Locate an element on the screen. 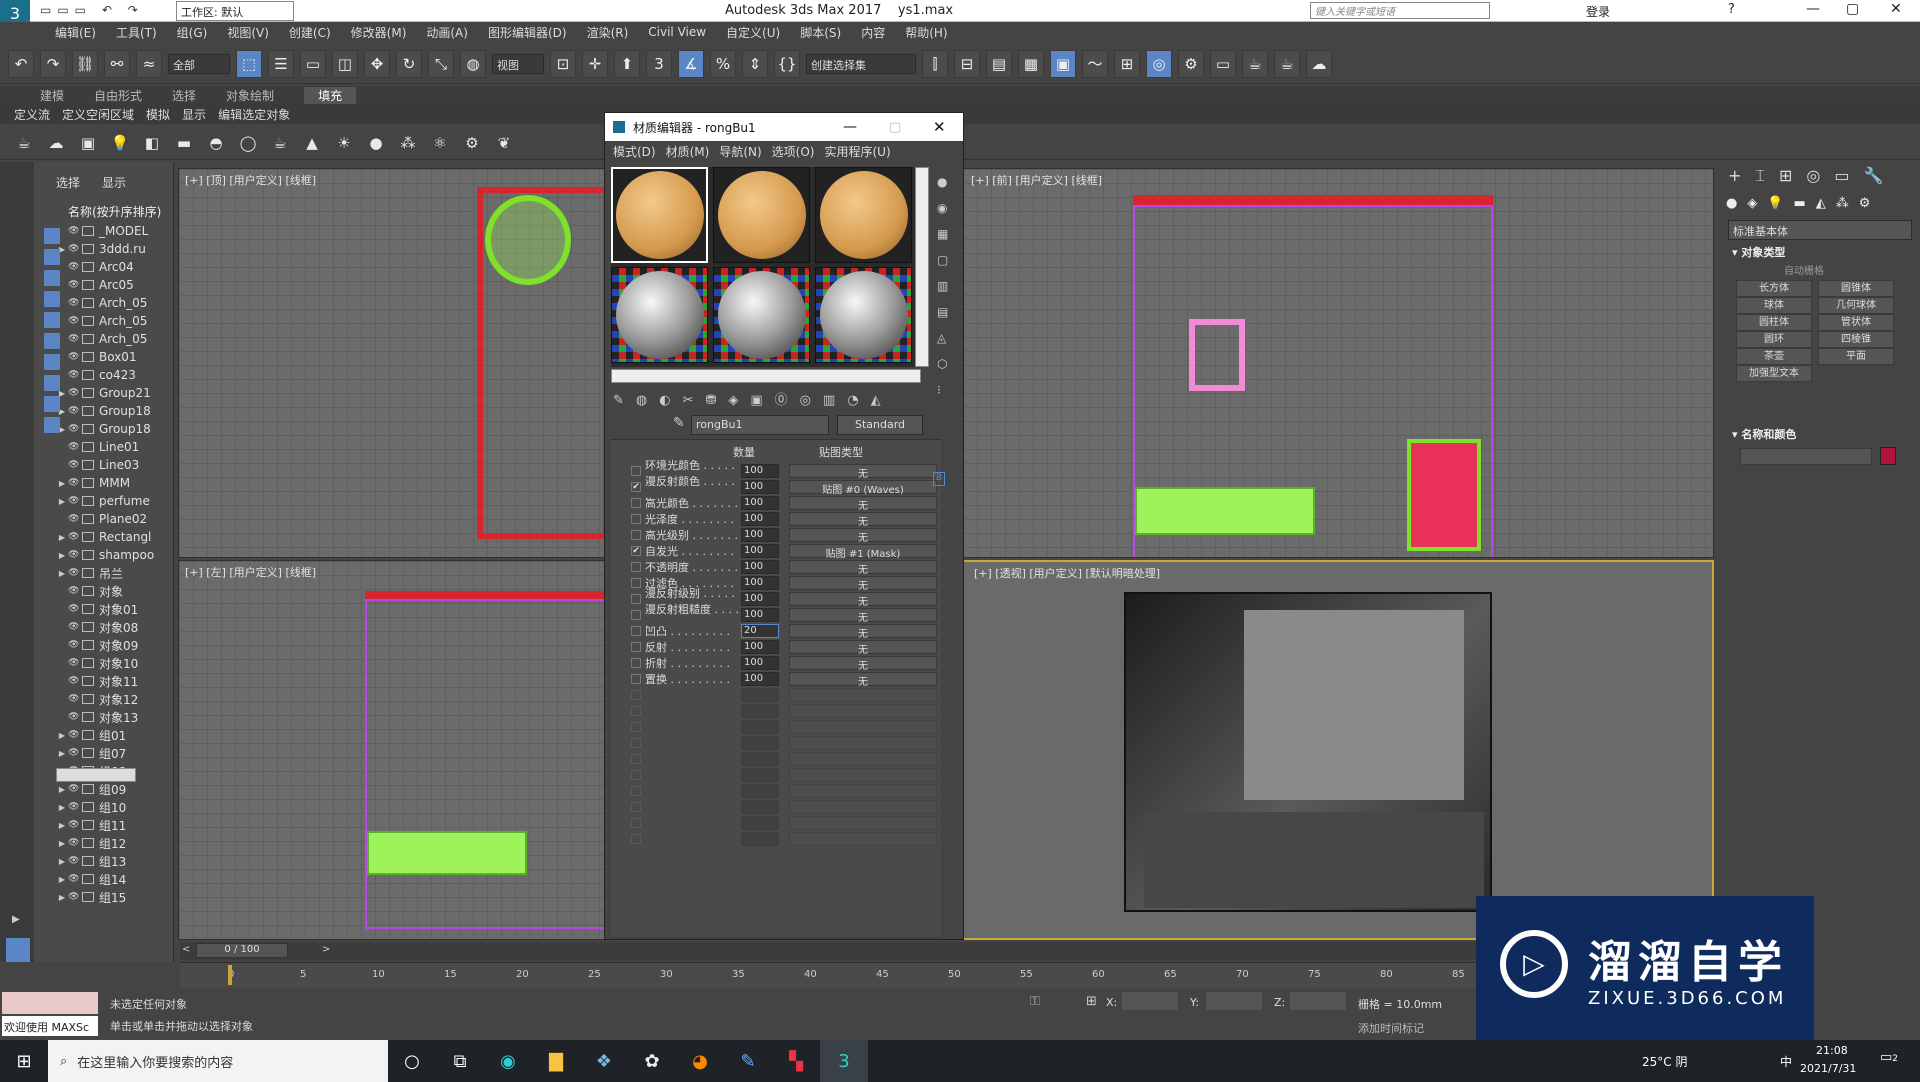 The width and height of the screenshot is (1920, 1082). rect-selection-icon: ▭ is located at coordinates (313, 63).